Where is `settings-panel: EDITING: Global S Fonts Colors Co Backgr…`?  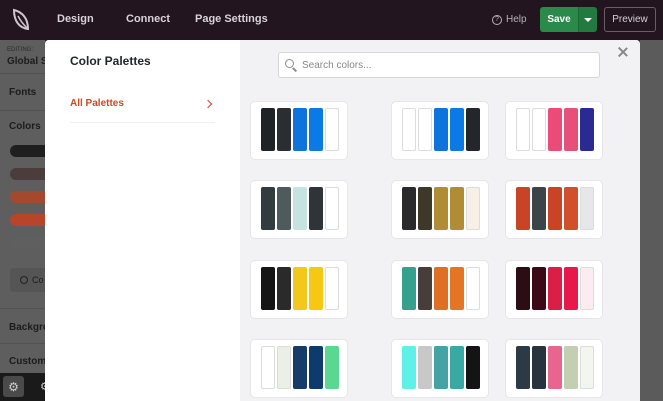
settings-panel: EDITING: Global S Fonts Colors Co Backgr… is located at coordinates (22, 220).